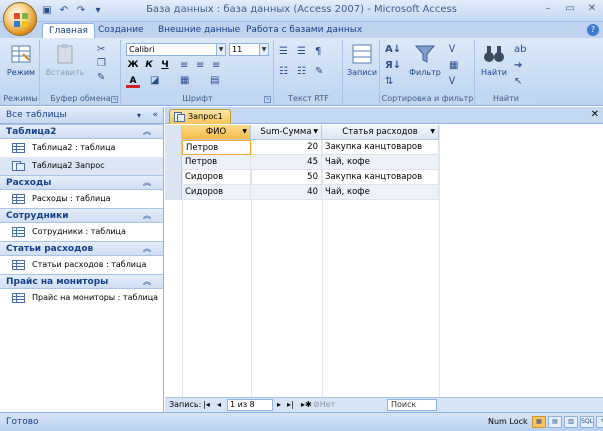  What do you see at coordinates (81, 232) in the screenshot?
I see `nav-item-table: Сотрудники : таблица` at bounding box center [81, 232].